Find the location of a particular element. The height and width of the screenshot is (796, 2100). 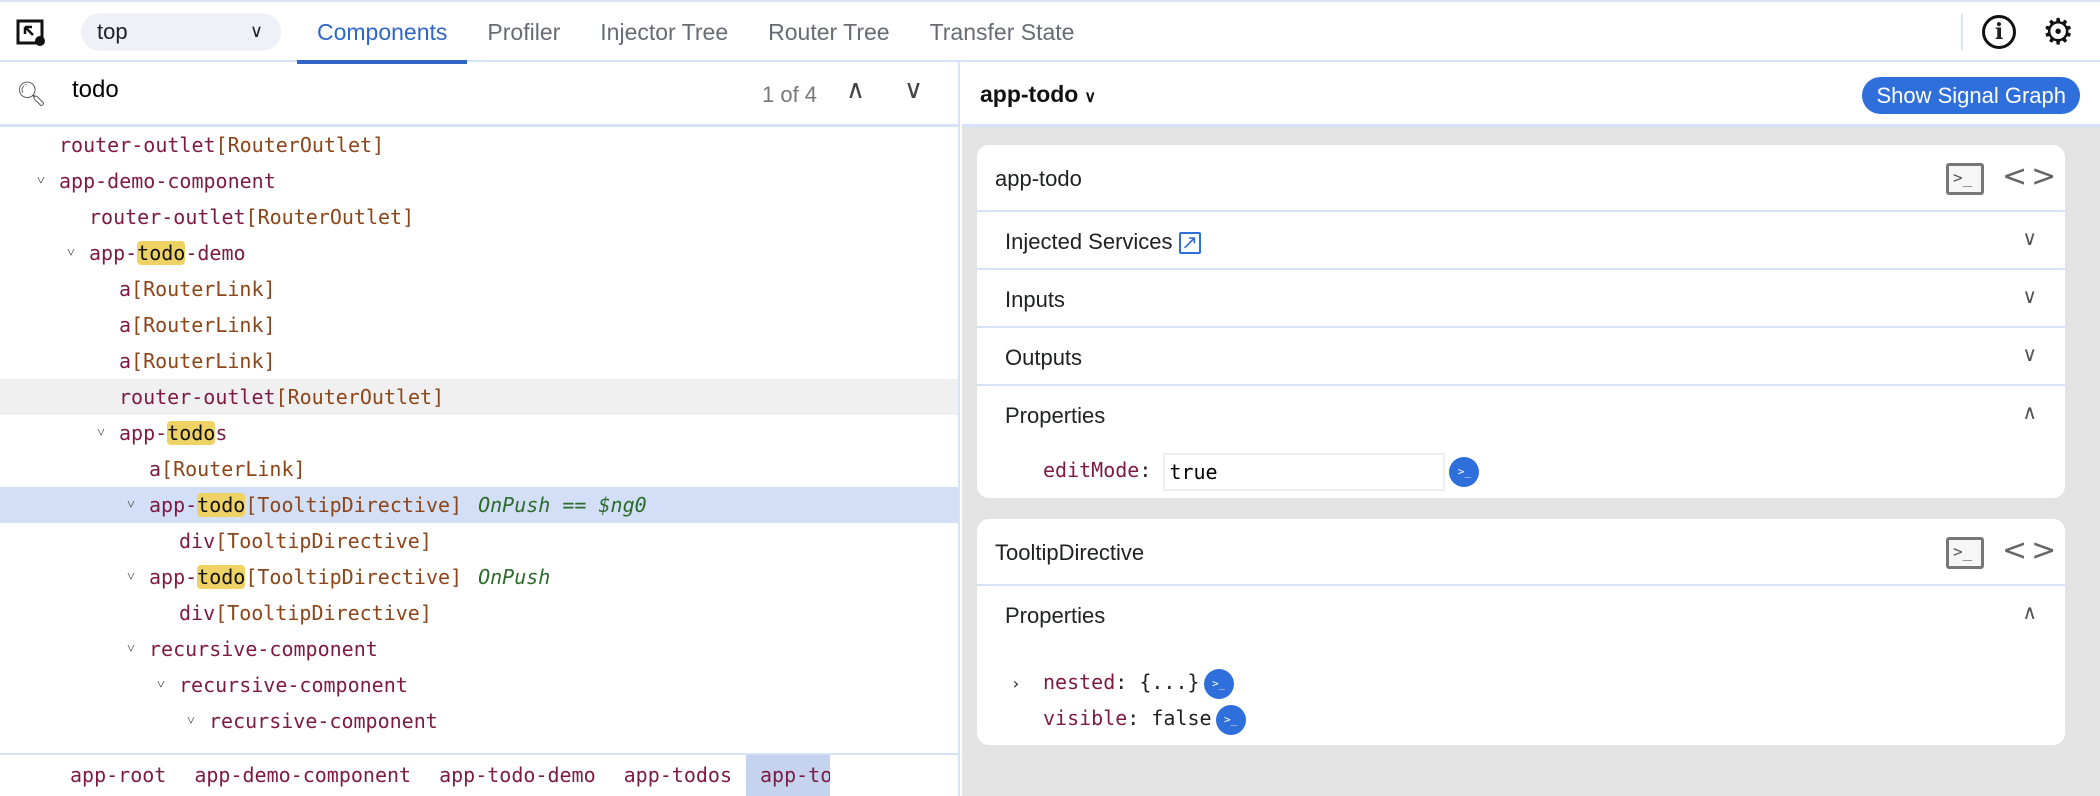

tree-node: ˅ app-todo-demo is located at coordinates (479, 253).